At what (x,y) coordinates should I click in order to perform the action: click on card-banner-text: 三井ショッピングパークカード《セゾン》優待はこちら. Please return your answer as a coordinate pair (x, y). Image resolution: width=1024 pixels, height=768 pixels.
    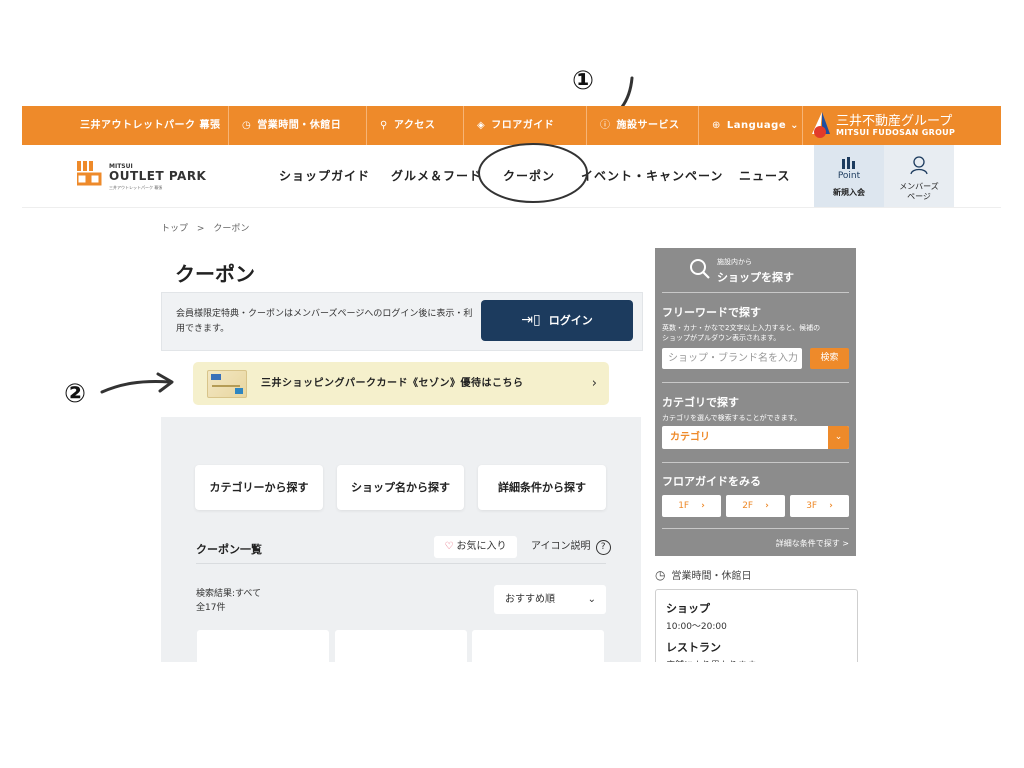
    Looking at the image, I should click on (392, 383).